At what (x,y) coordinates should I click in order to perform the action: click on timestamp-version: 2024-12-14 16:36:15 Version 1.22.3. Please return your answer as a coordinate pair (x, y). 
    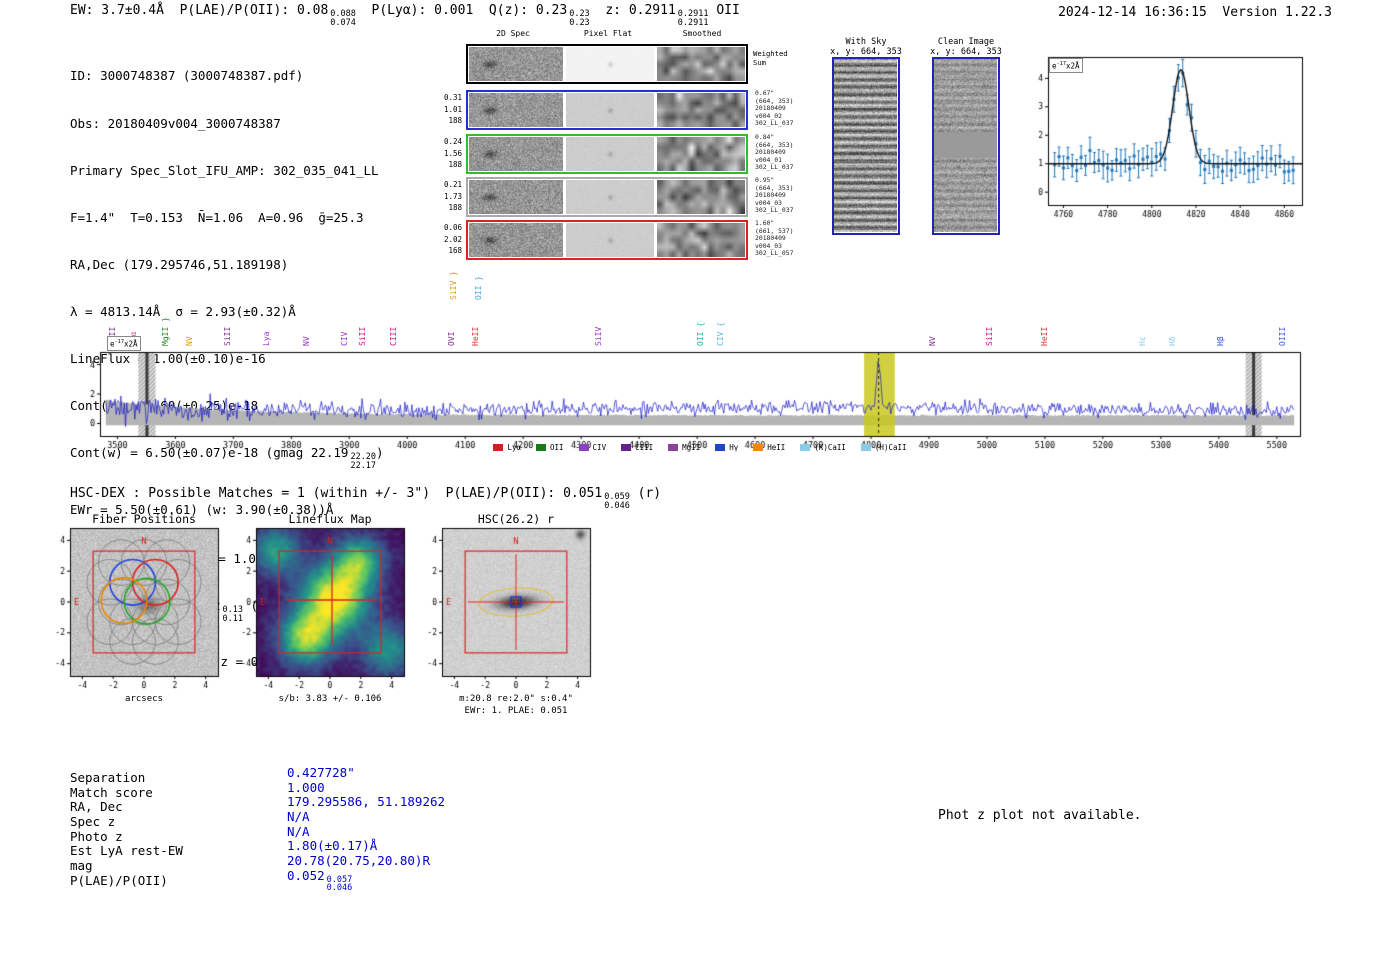
    Looking at the image, I should click on (1195, 12).